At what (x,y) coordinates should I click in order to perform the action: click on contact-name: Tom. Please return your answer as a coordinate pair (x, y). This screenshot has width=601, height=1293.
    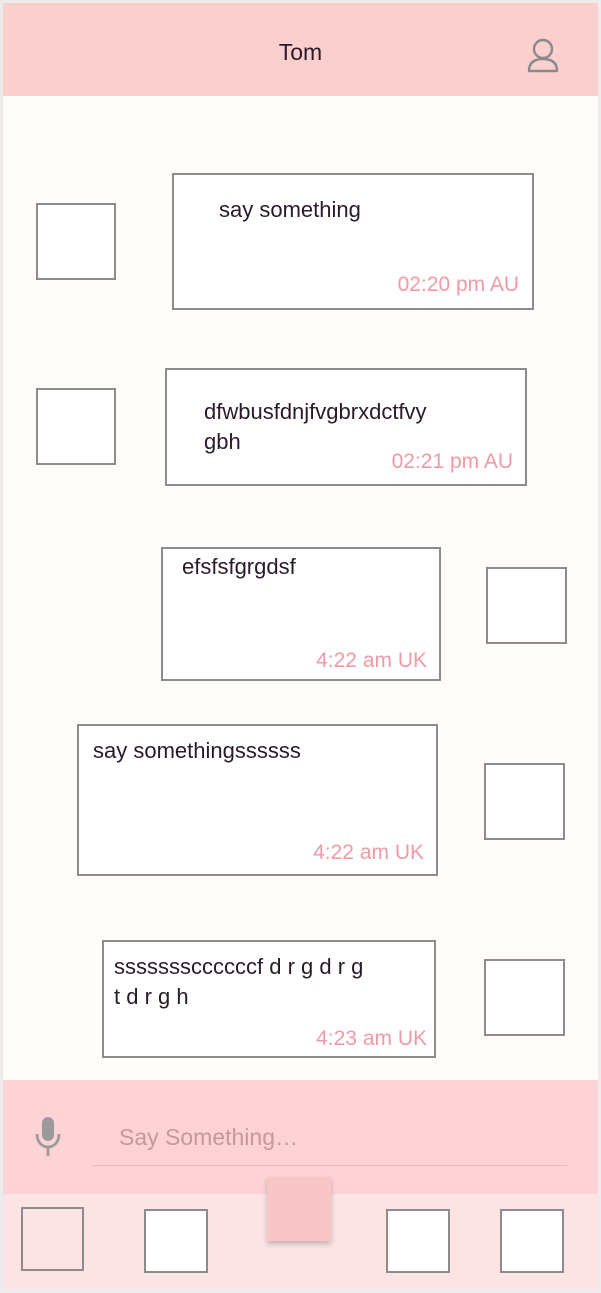
    Looking at the image, I should click on (300, 52).